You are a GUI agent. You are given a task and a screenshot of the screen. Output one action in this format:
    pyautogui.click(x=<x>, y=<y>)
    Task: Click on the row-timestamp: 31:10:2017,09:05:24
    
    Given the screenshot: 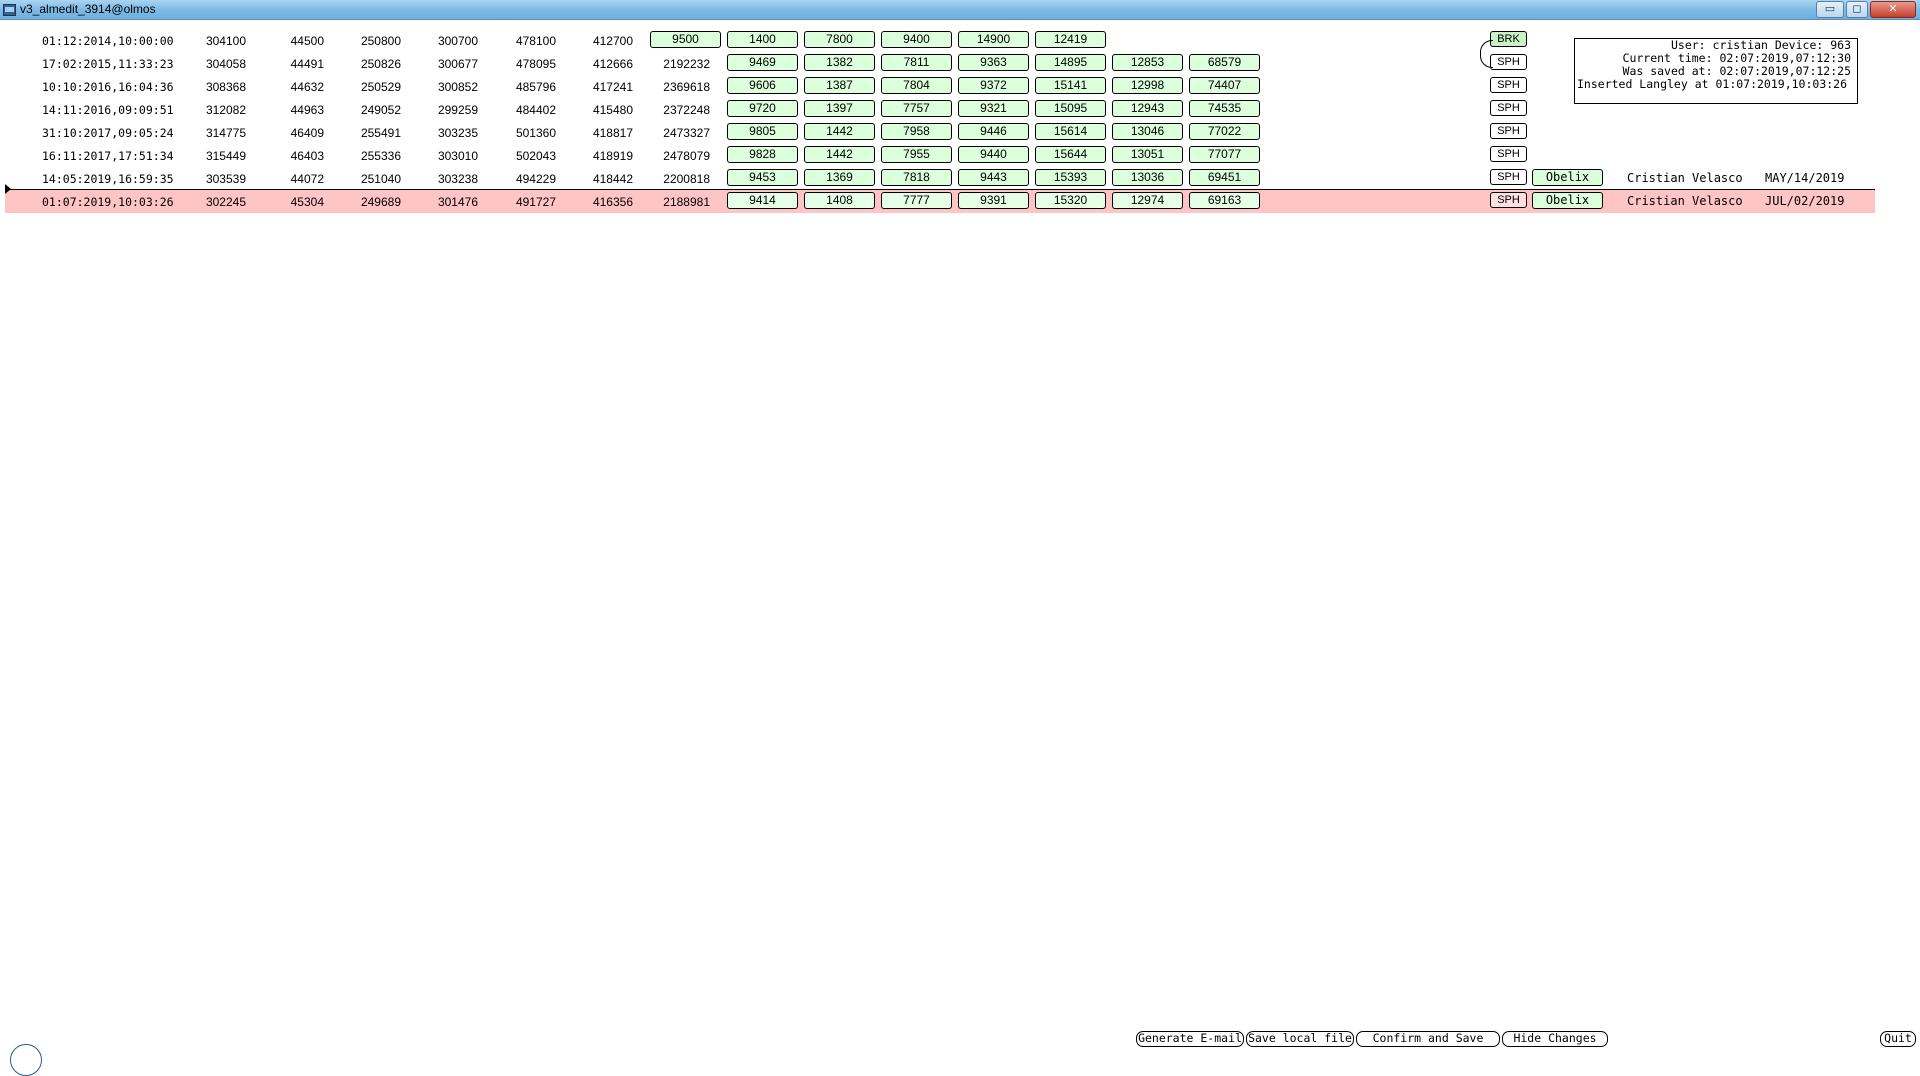 What is the action you would take?
    pyautogui.click(x=108, y=133)
    